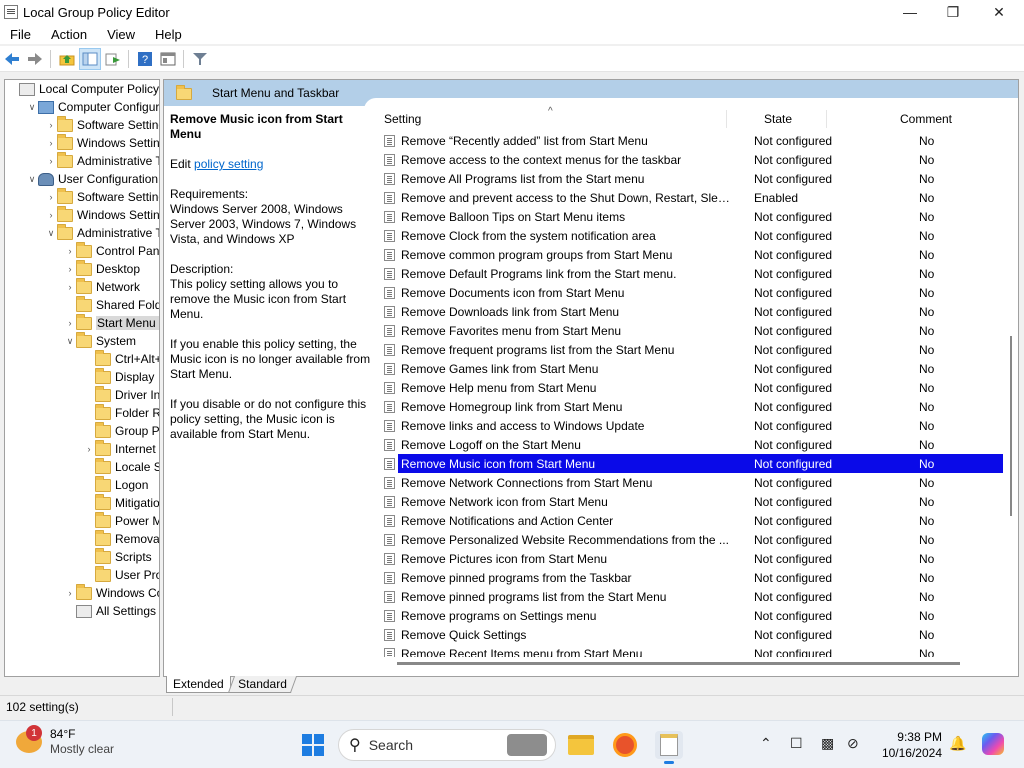  Describe the element at coordinates (82, 502) in the screenshot. I see `tree-node: Mitigation` at that location.